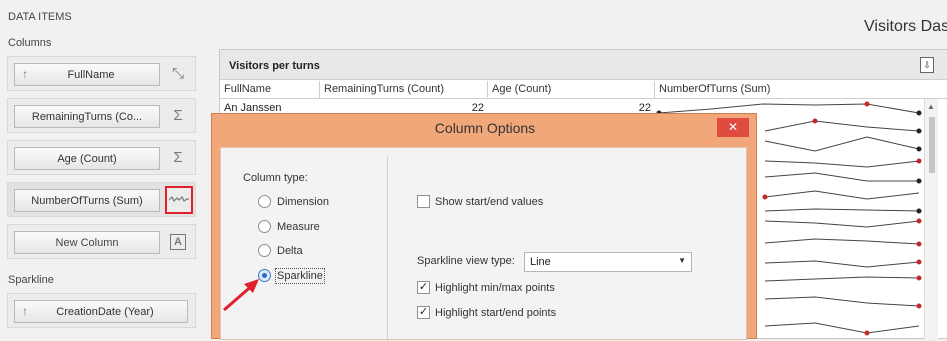  I want to click on column-field-label: NumberOfTurns (Sum), so click(87, 200).